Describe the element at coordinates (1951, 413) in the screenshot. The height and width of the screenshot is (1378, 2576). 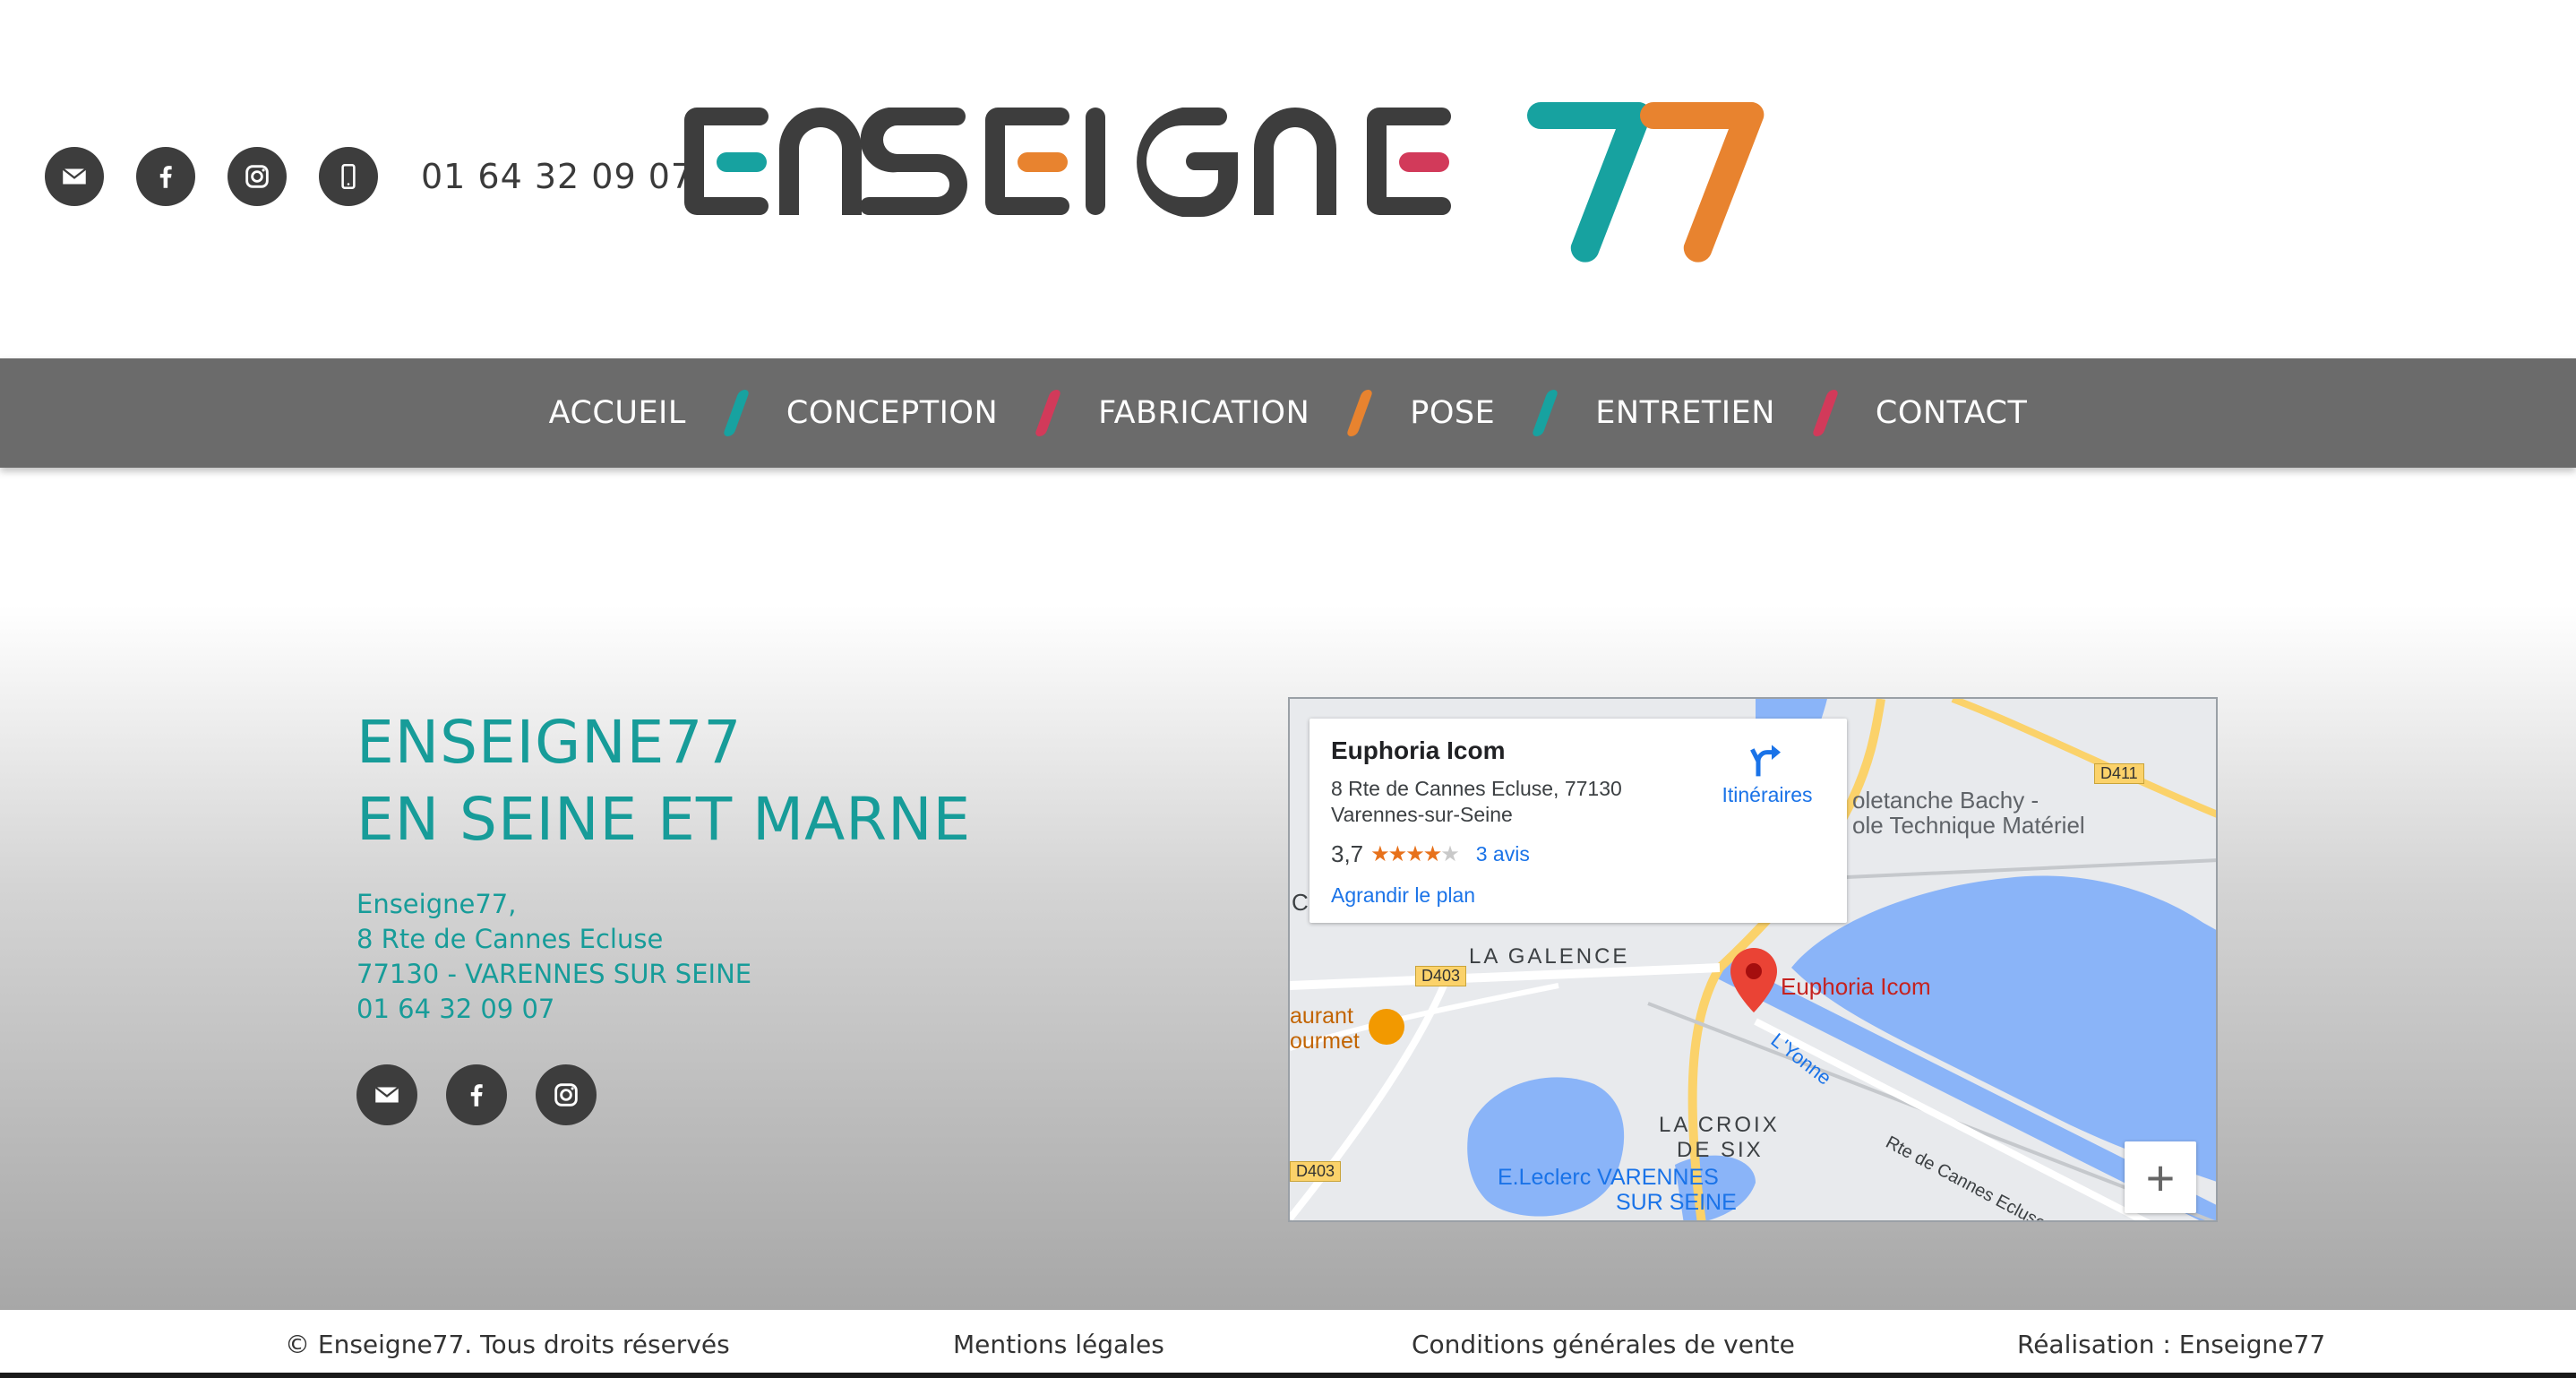
I see `nav-item-contact: CONTACT` at that location.